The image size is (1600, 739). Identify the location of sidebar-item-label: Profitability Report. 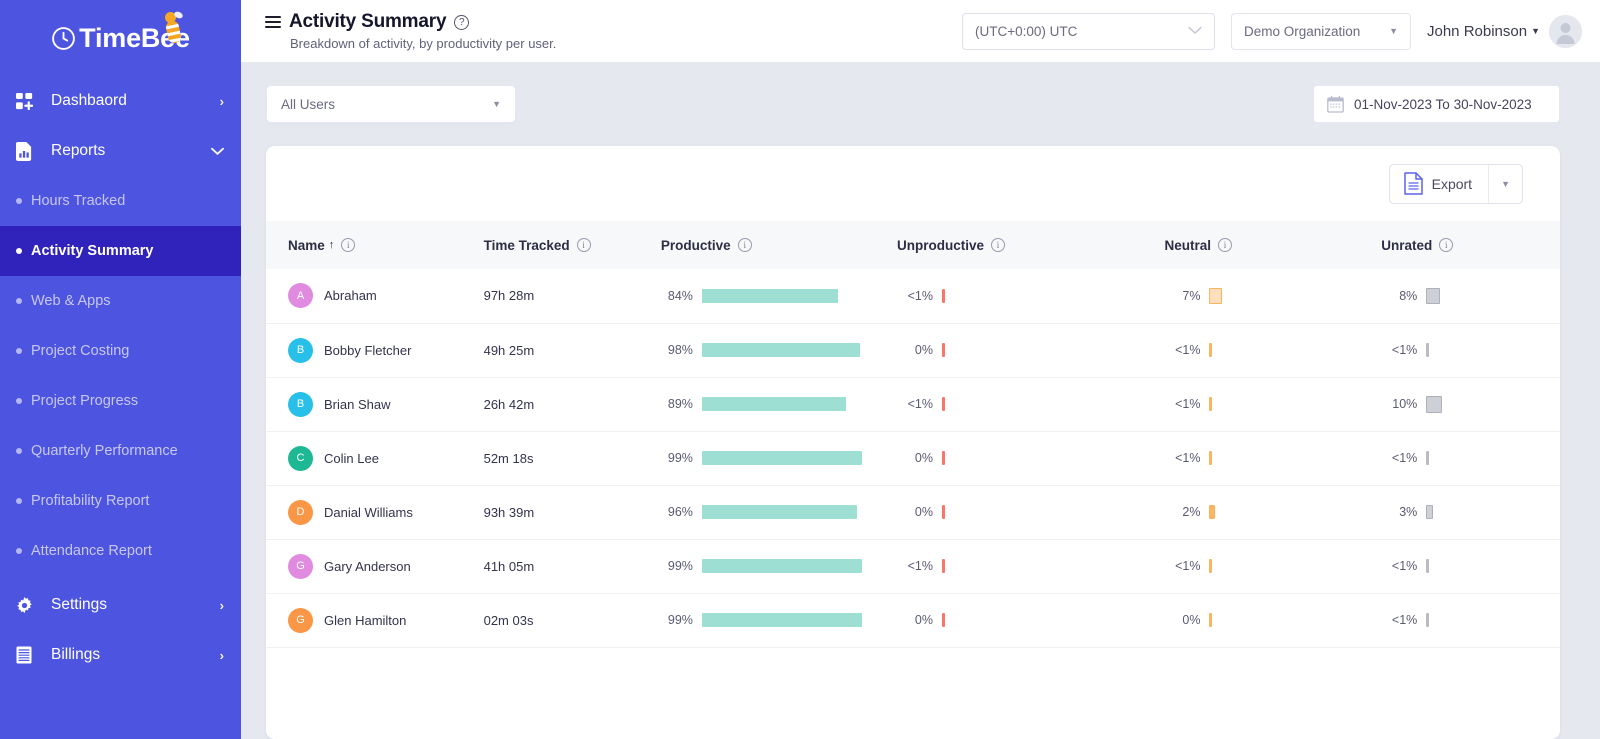
(90, 501).